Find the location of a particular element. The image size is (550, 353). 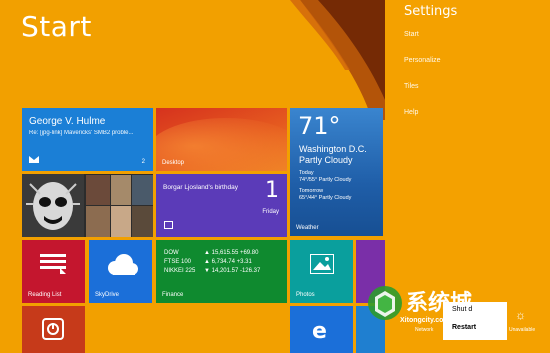

photos-tile: Photos is located at coordinates (321, 271).